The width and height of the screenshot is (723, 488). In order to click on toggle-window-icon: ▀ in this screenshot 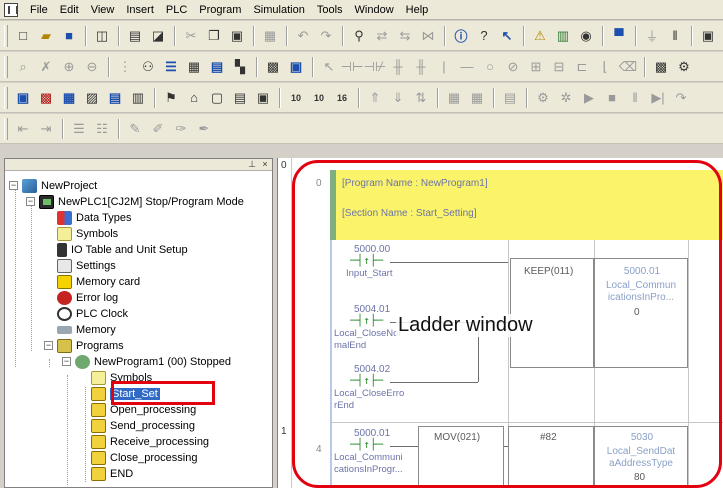, I will do `click(619, 36)`.